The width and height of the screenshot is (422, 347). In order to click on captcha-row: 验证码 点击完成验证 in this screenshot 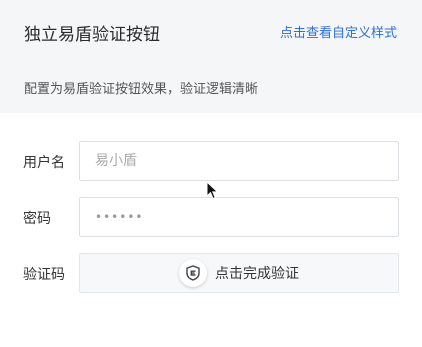, I will do `click(211, 273)`.